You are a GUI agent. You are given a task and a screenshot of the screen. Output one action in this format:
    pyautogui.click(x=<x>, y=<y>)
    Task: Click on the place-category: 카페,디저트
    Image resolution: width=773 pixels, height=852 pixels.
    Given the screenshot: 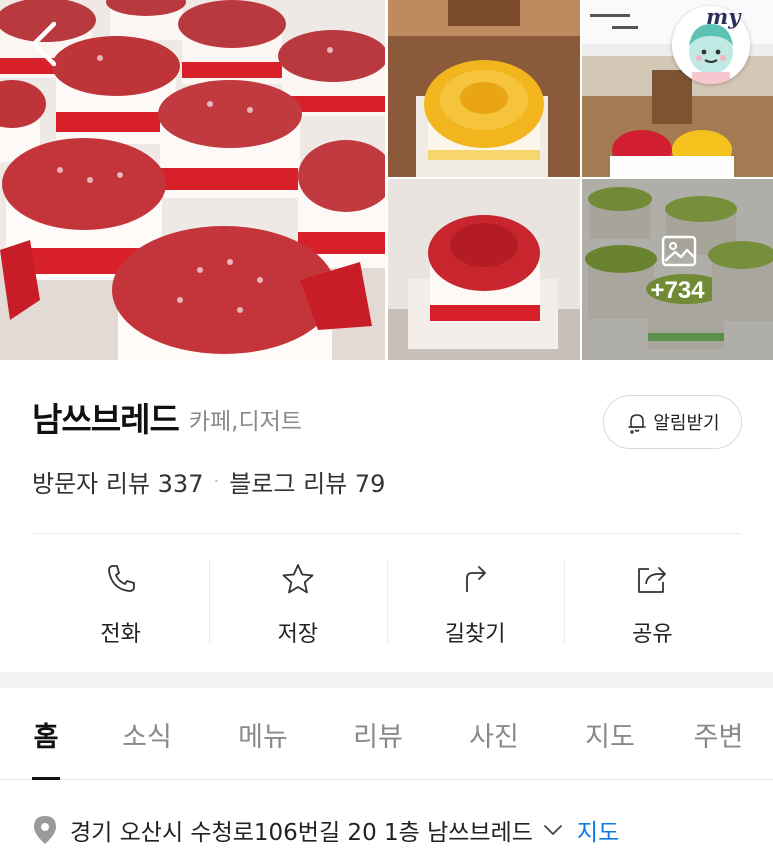 What is the action you would take?
    pyautogui.click(x=245, y=422)
    